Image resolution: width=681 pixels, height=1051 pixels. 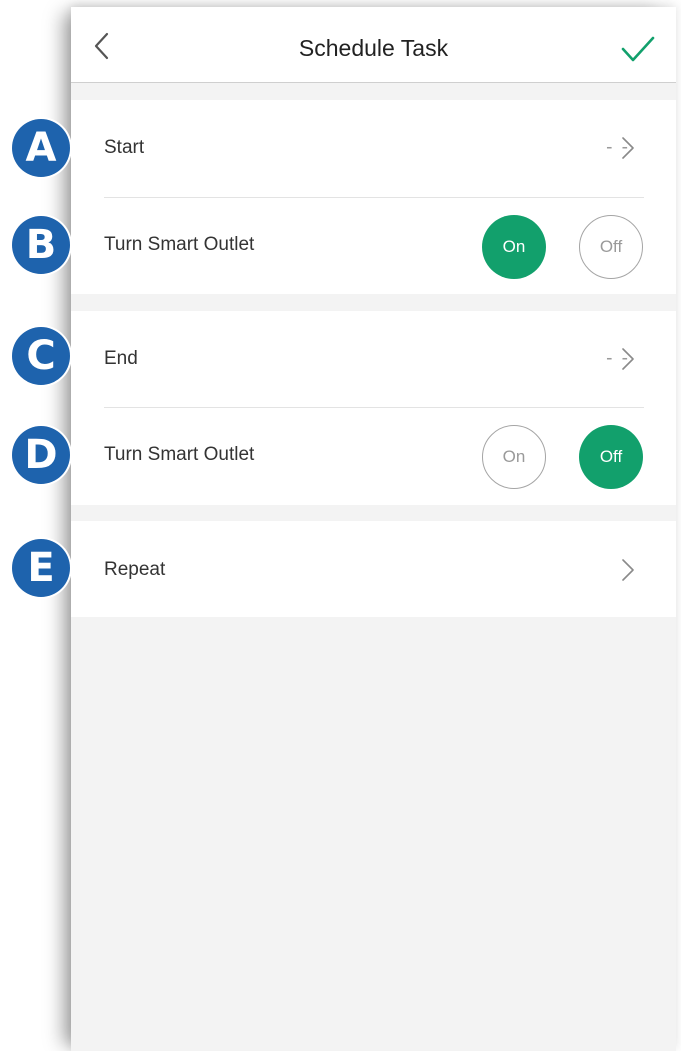 I want to click on start-action-row: Turn Smart Outlet On Off, so click(x=373, y=246).